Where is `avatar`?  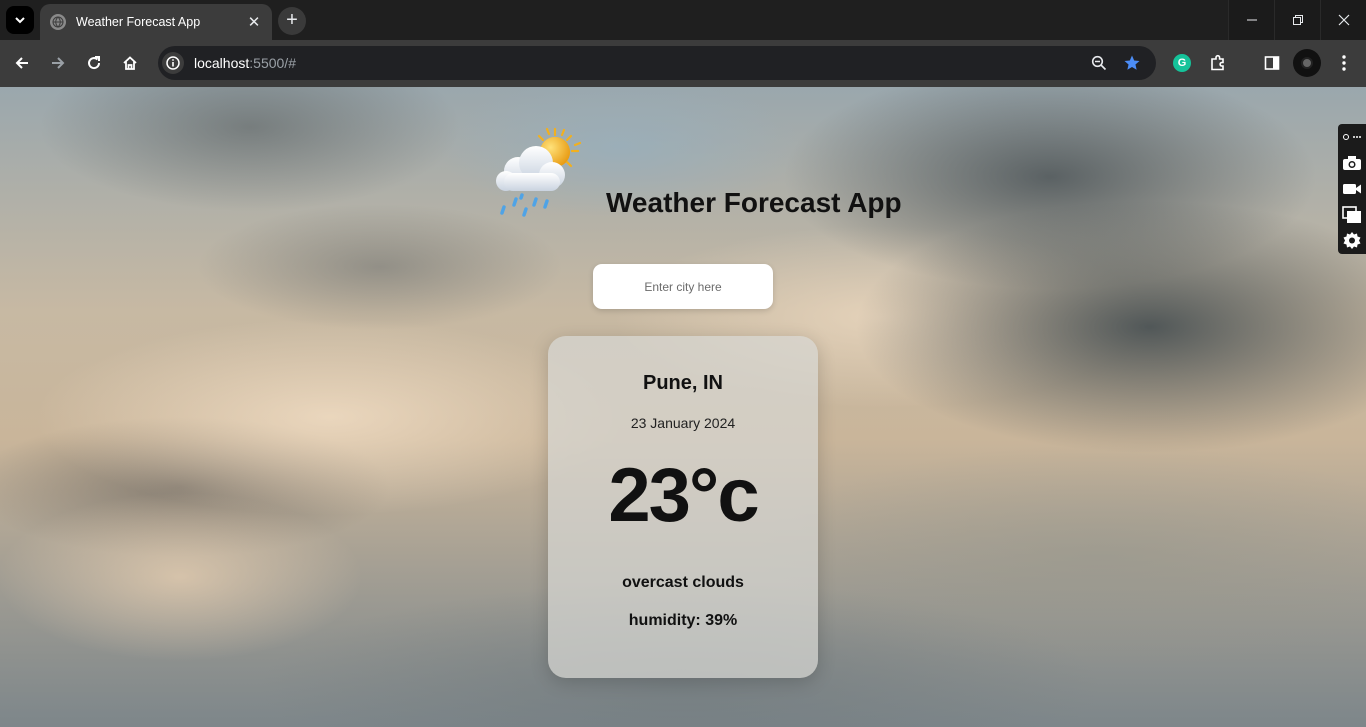
avatar is located at coordinates (1307, 63).